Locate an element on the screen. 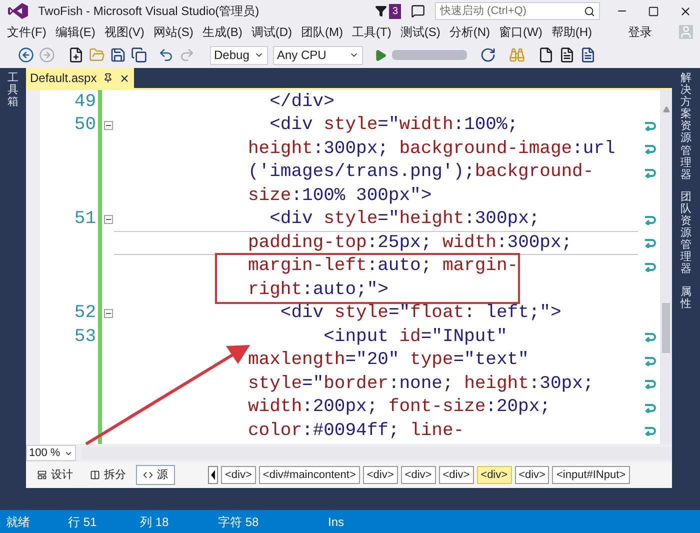  code-text: height:300px; background-image:url is located at coordinates (432, 149).